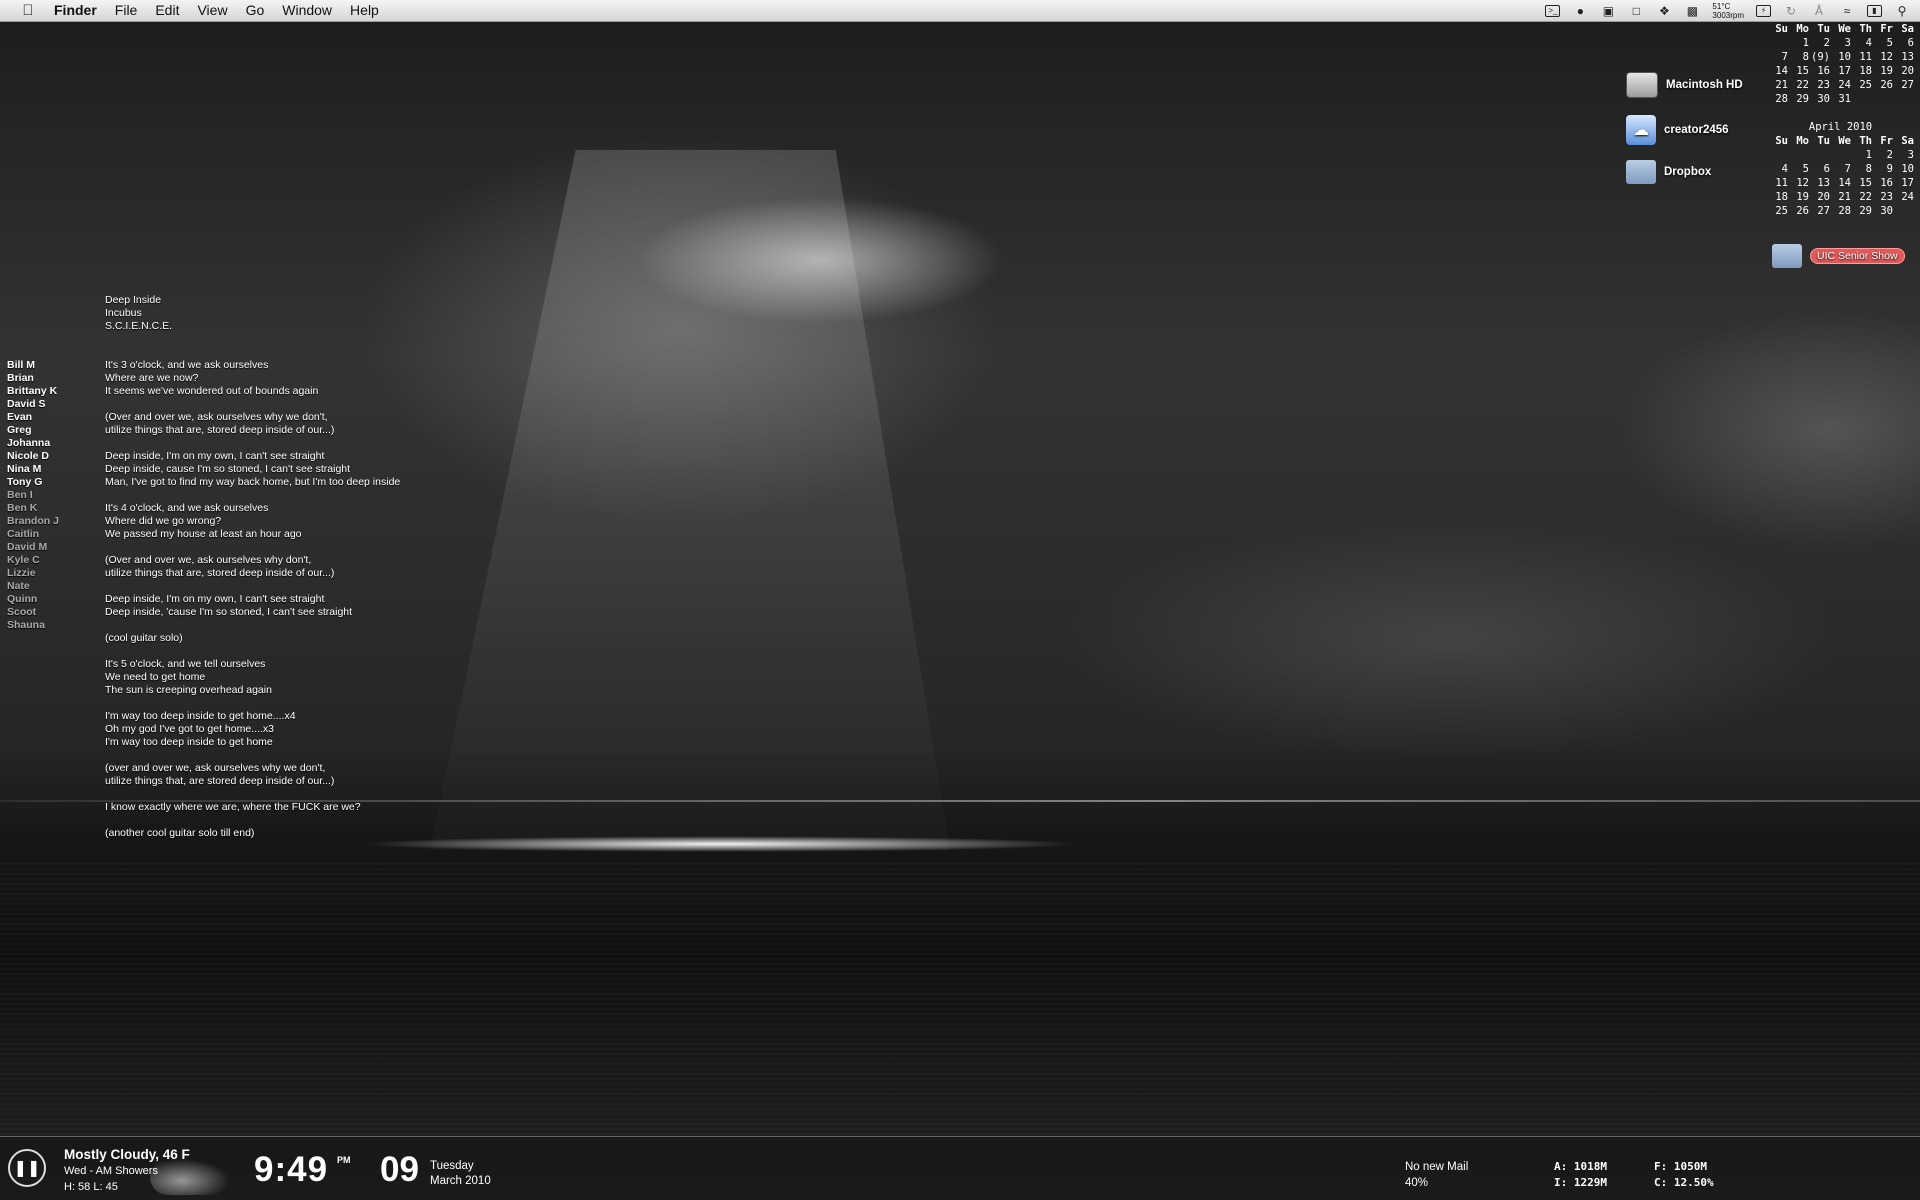 This screenshot has width=1920, height=1200. Describe the element at coordinates (75, 10) in the screenshot. I see `menu-finder: Finder` at that location.